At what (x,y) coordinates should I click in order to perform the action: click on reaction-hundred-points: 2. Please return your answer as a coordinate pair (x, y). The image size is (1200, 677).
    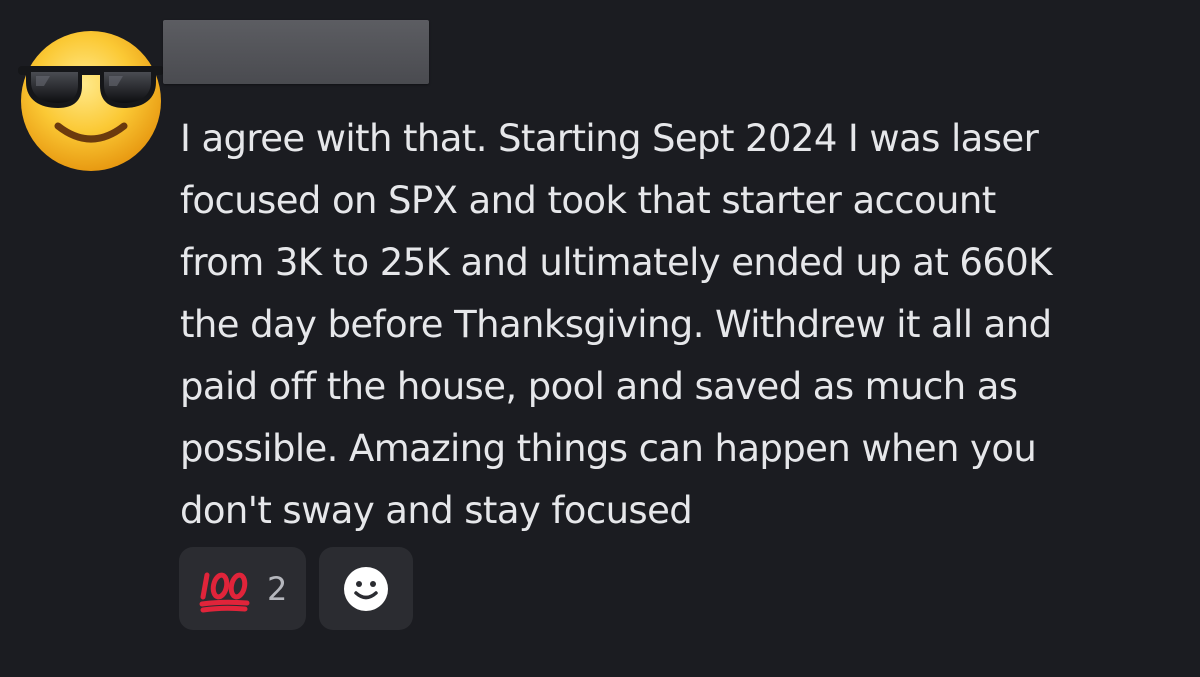
    Looking at the image, I should click on (242, 588).